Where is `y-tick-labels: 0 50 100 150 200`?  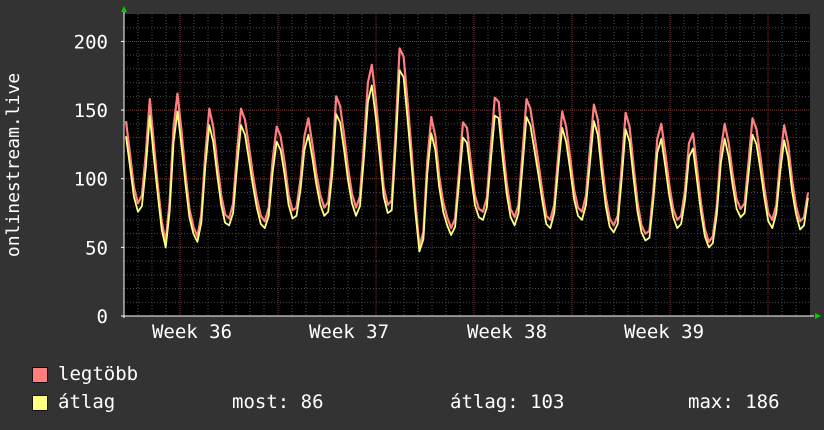
y-tick-labels: 0 50 100 150 200 is located at coordinates (91, 179).